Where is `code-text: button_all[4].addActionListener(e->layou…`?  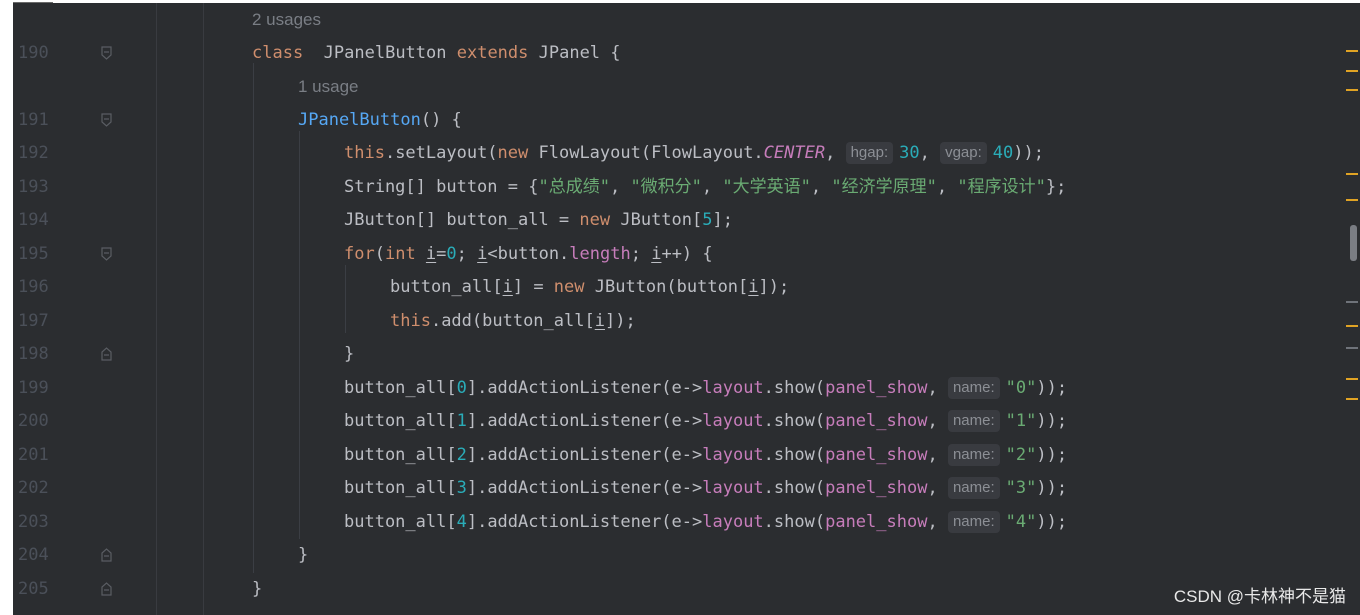
code-text: button_all[4].addActionListener(e->layou… is located at coordinates (705, 522).